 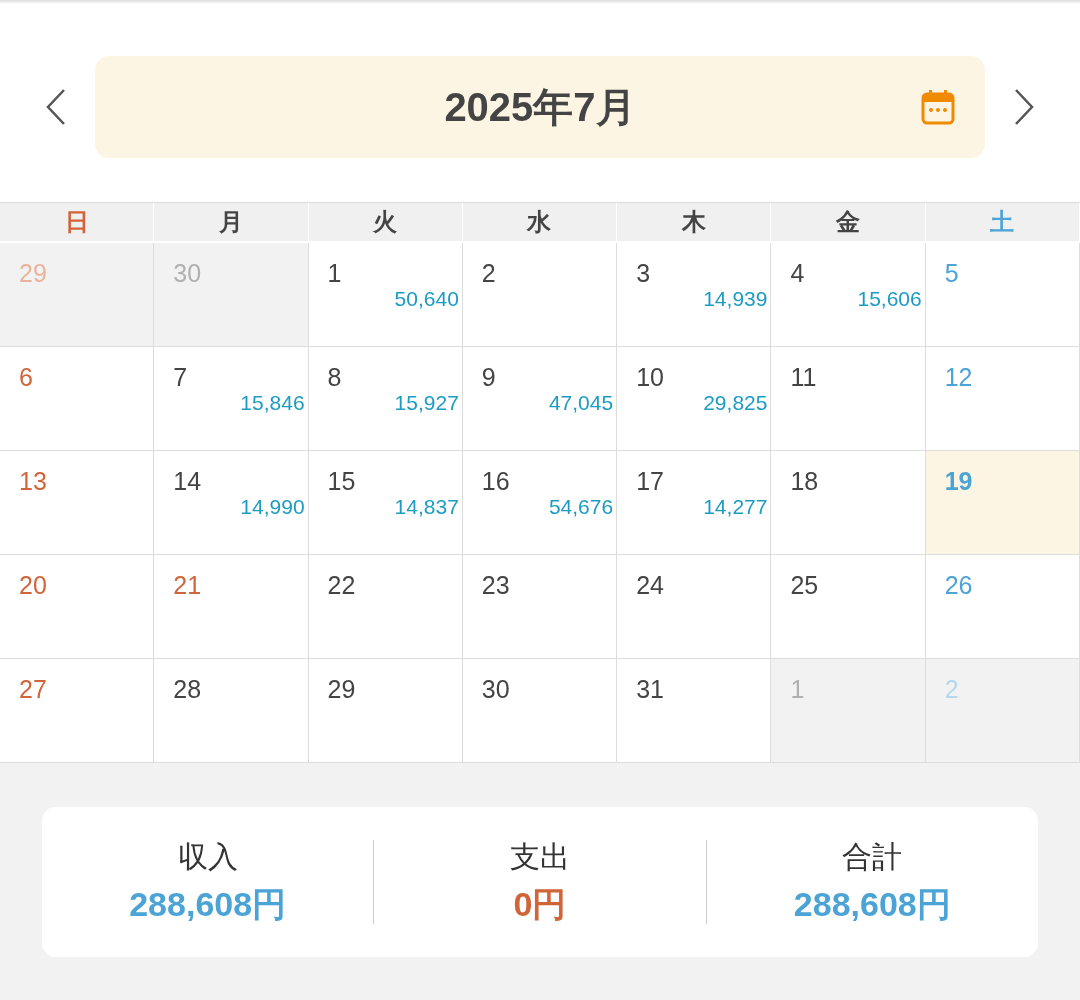 I want to click on chevron-right-icon, so click(x=1024, y=107).